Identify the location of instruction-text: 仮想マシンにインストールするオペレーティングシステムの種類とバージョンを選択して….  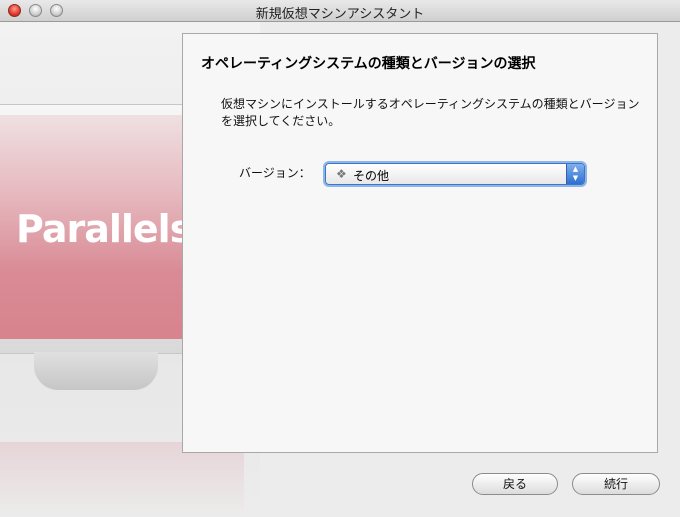
(430, 112).